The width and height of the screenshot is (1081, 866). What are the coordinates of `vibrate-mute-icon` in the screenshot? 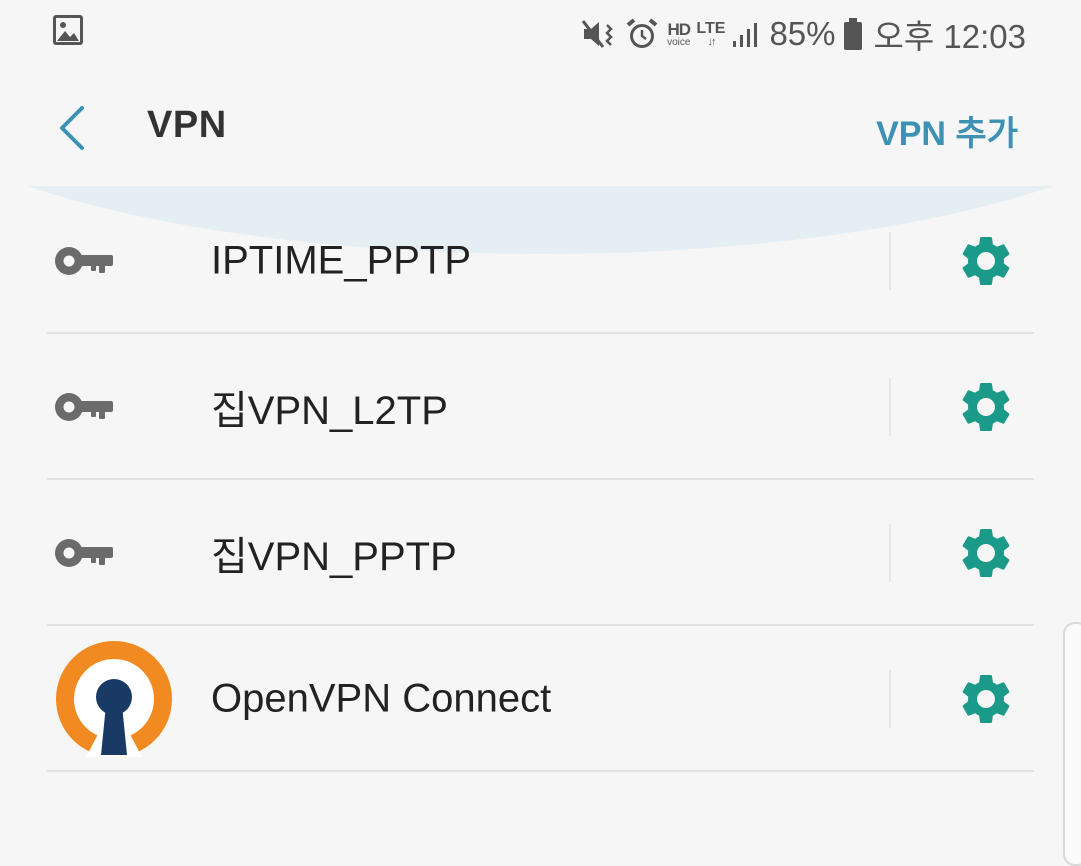 It's located at (600, 34).